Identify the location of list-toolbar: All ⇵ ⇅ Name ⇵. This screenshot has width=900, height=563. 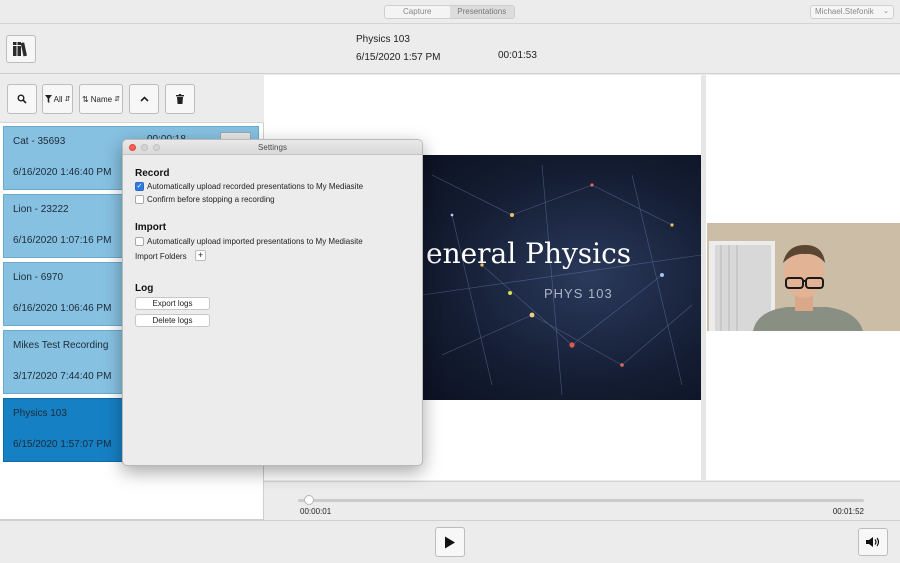
(132, 99).